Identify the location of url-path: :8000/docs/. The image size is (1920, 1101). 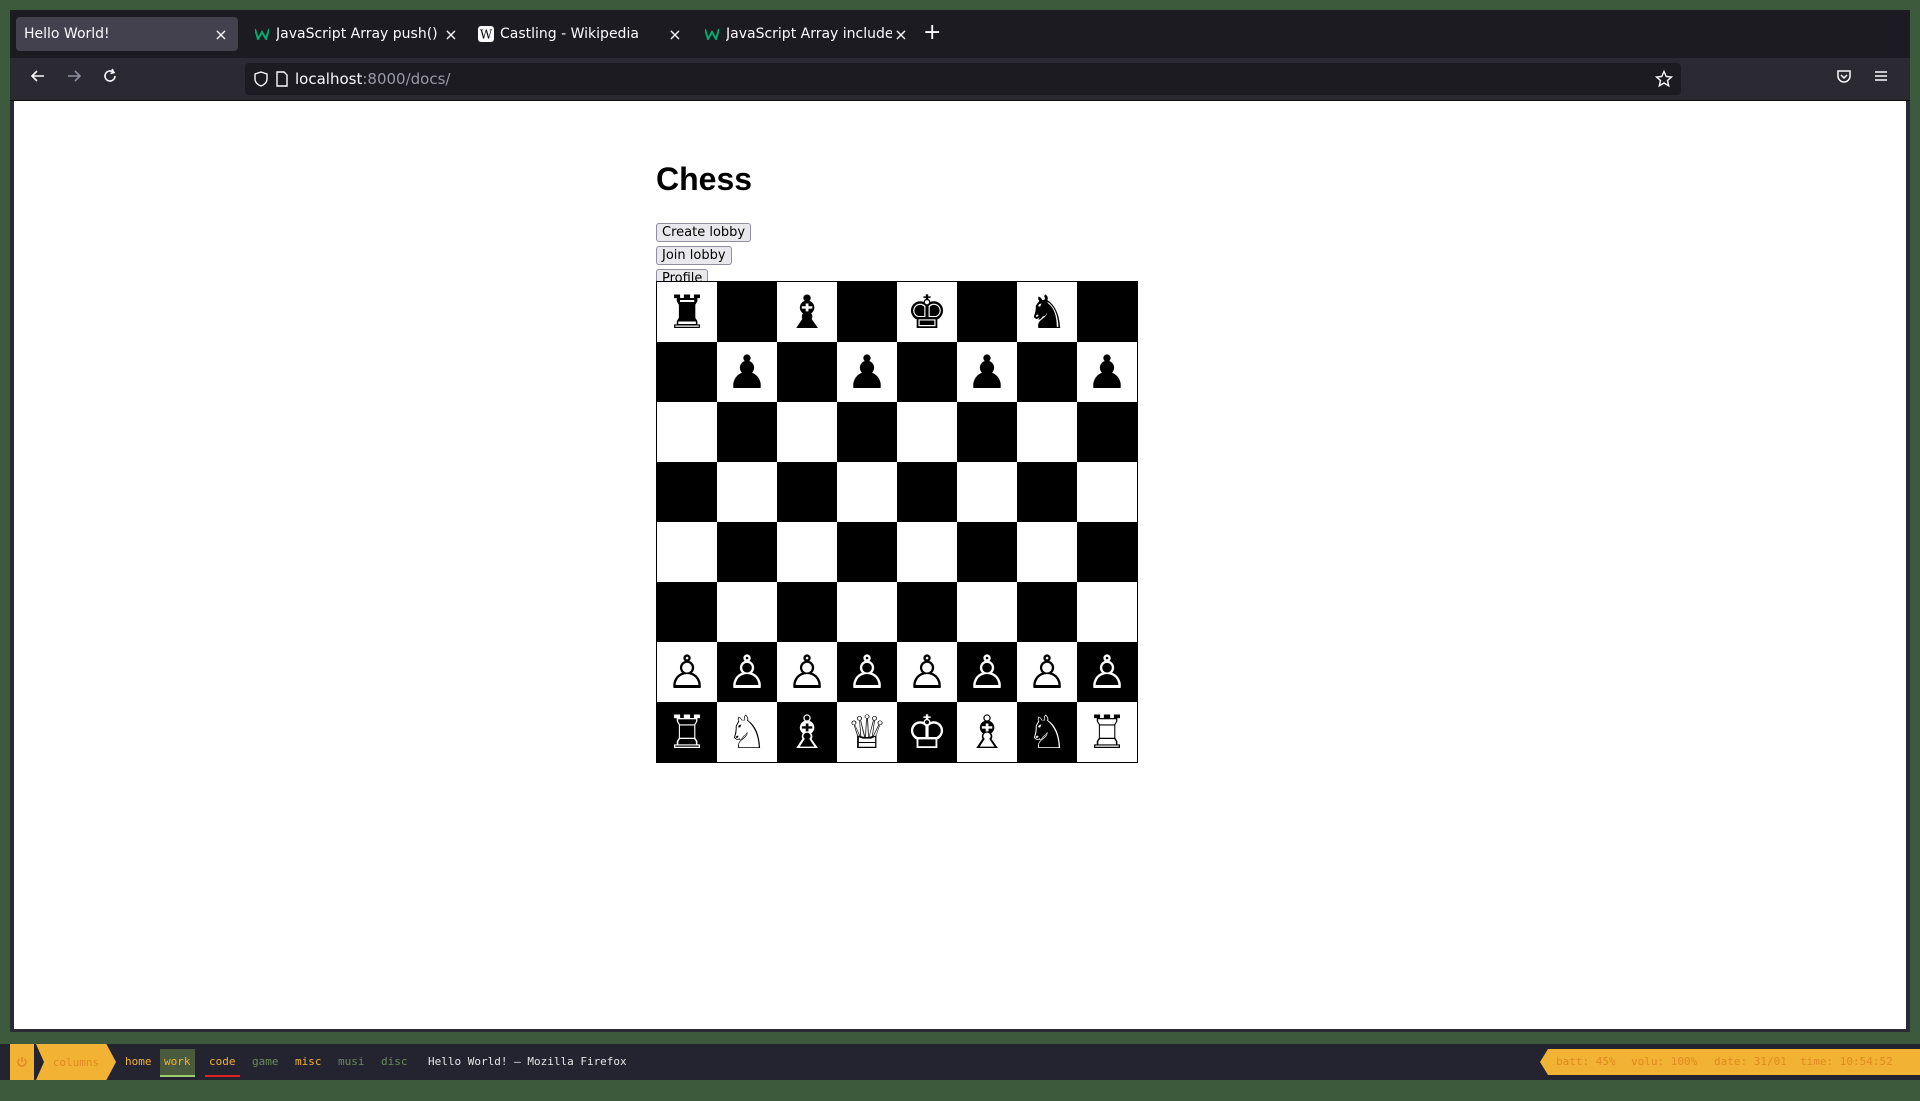
(406, 79).